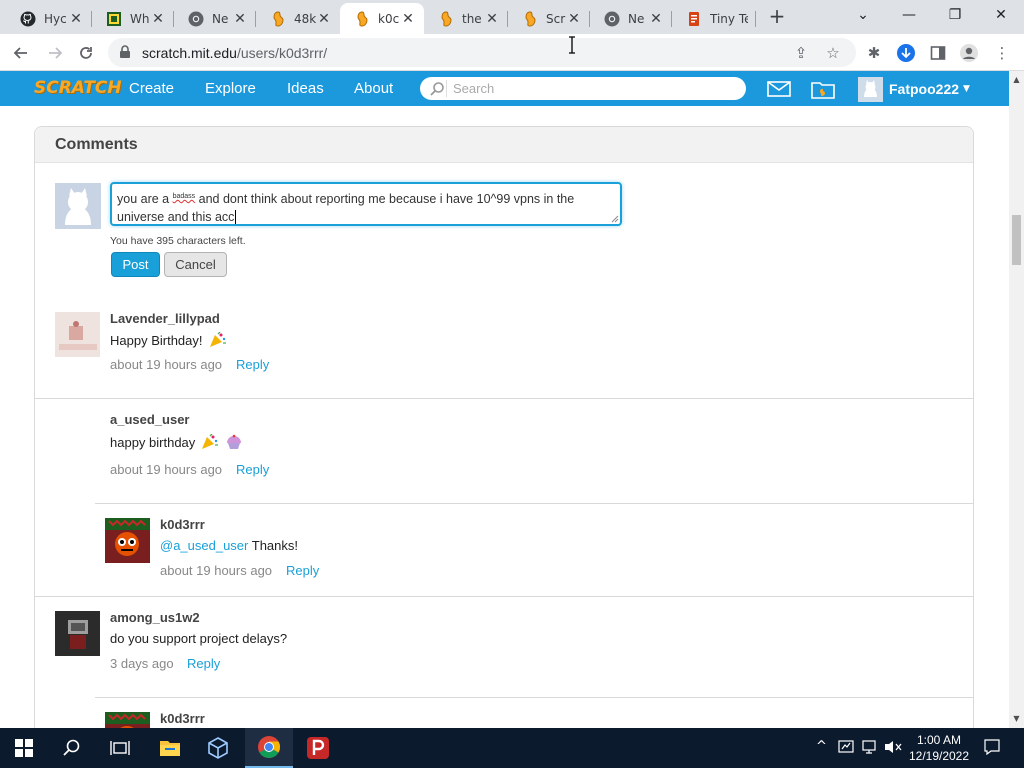 The image size is (1024, 768). What do you see at coordinates (823, 91) in the screenshot?
I see `my-stuff-icon` at bounding box center [823, 91].